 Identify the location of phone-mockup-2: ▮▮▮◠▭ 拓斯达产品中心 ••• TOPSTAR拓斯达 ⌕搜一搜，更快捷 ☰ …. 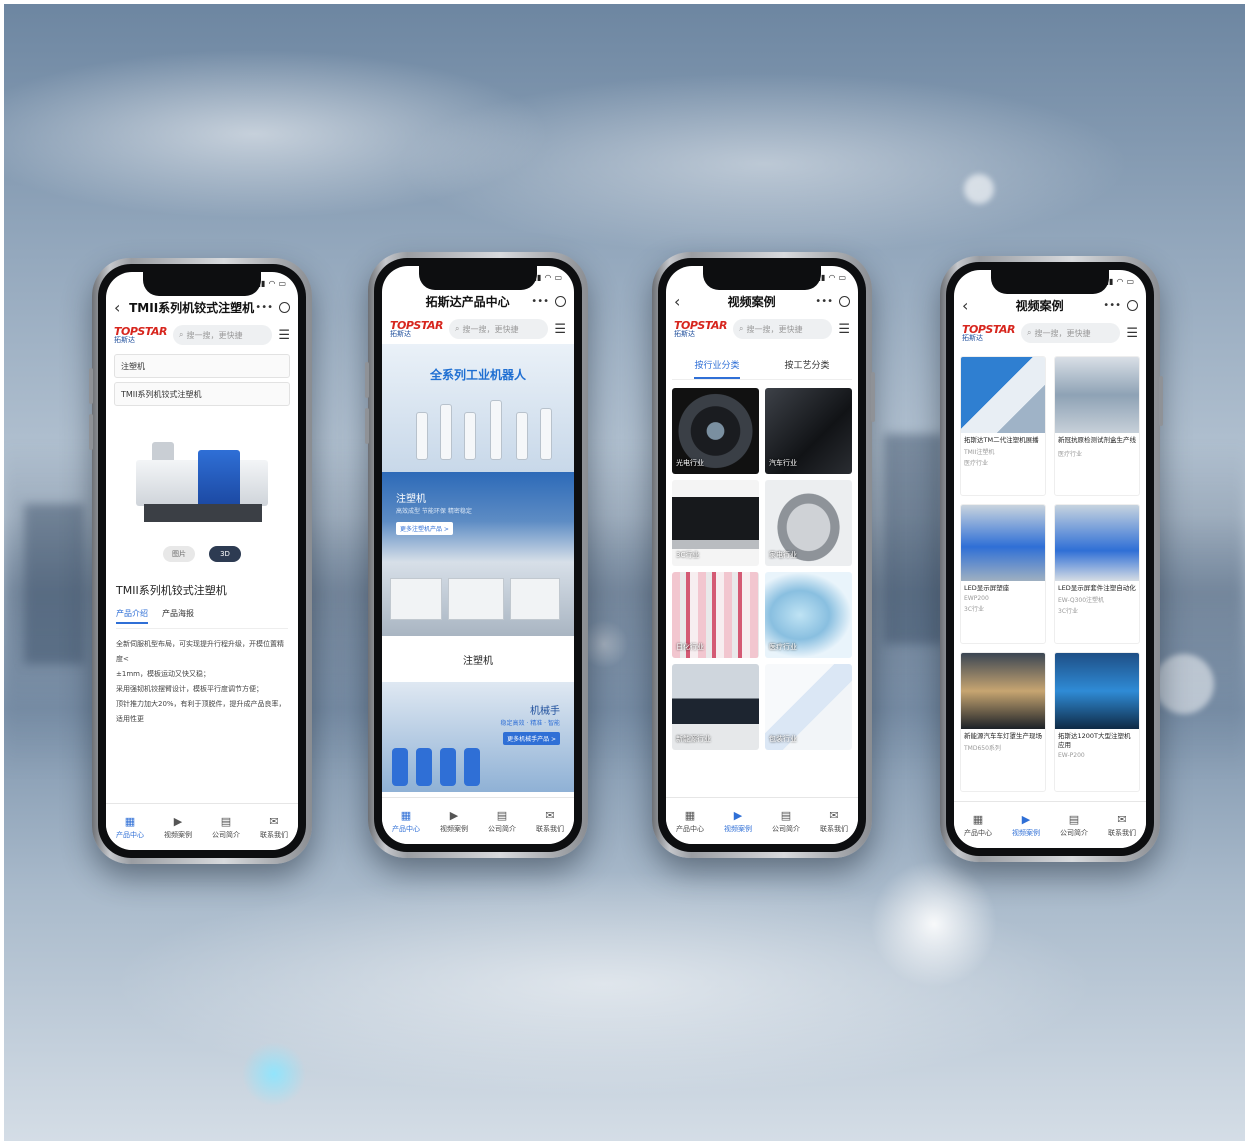
(476, 555).